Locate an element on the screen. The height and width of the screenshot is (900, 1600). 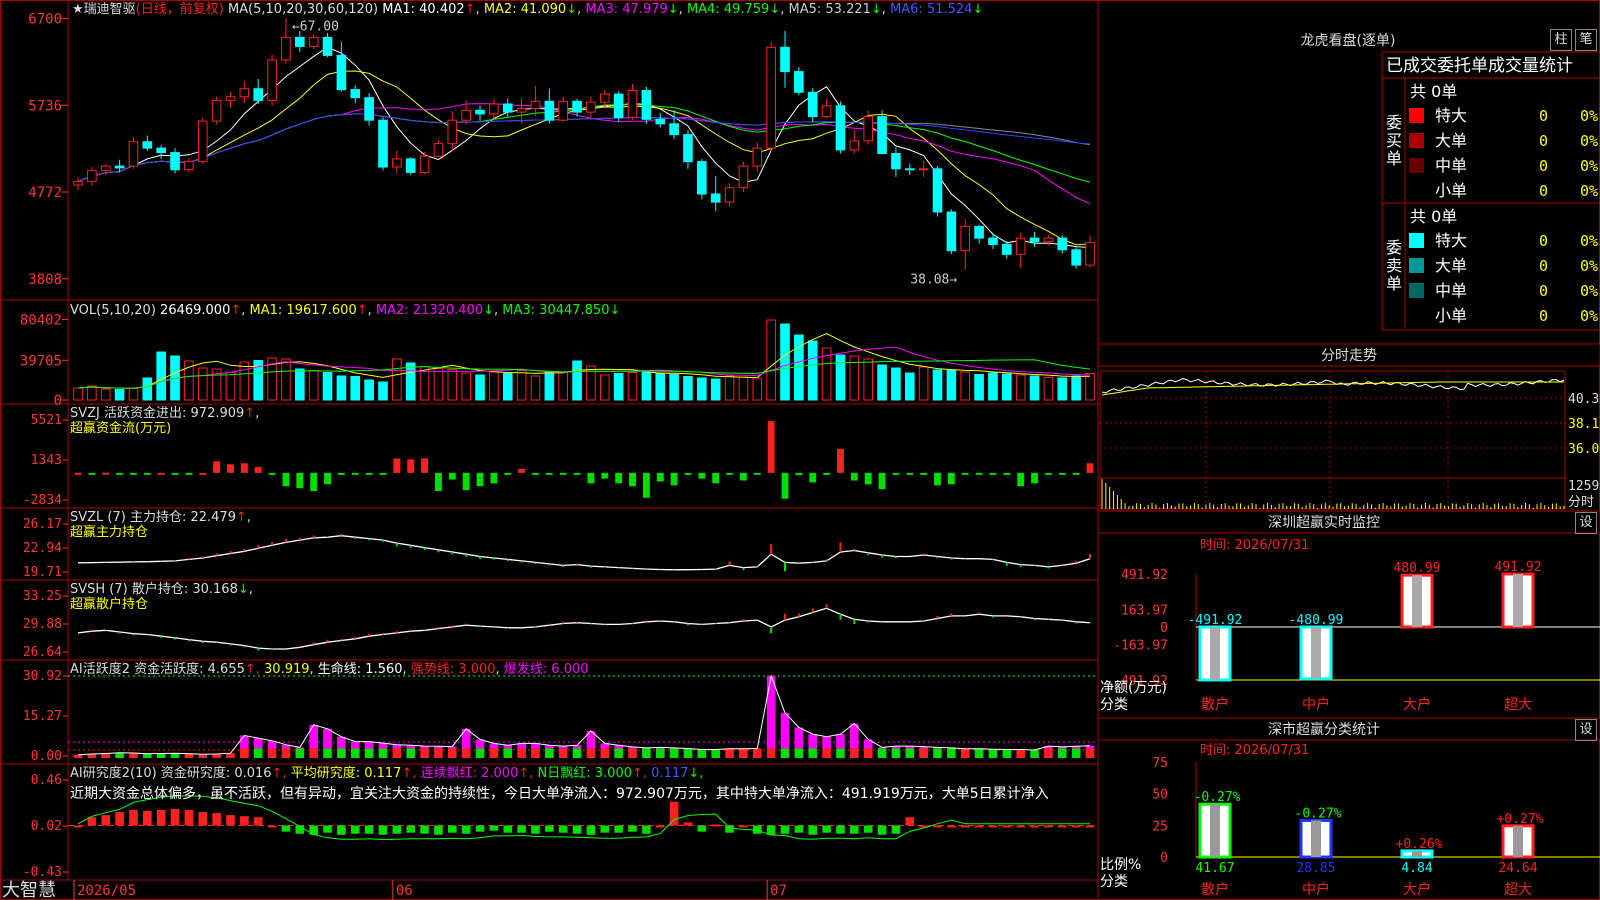
sz-monitor-y-tick: 0 is located at coordinates (1164, 628).